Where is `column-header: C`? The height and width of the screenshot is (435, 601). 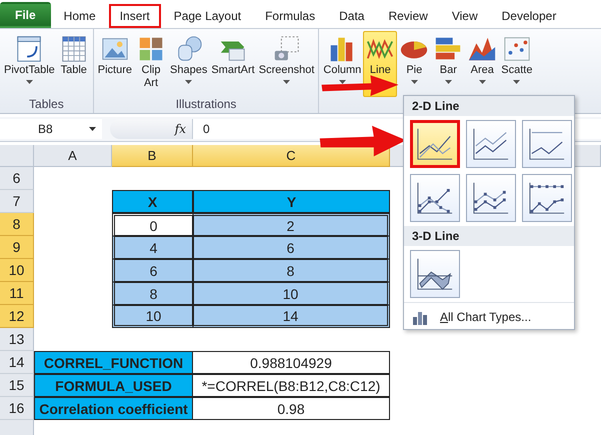
column-header: C is located at coordinates (291, 156).